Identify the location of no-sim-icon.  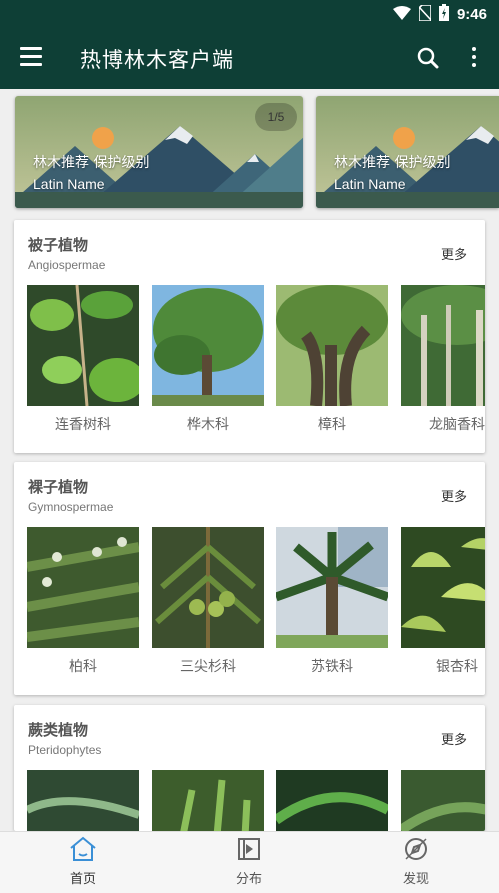
(425, 14).